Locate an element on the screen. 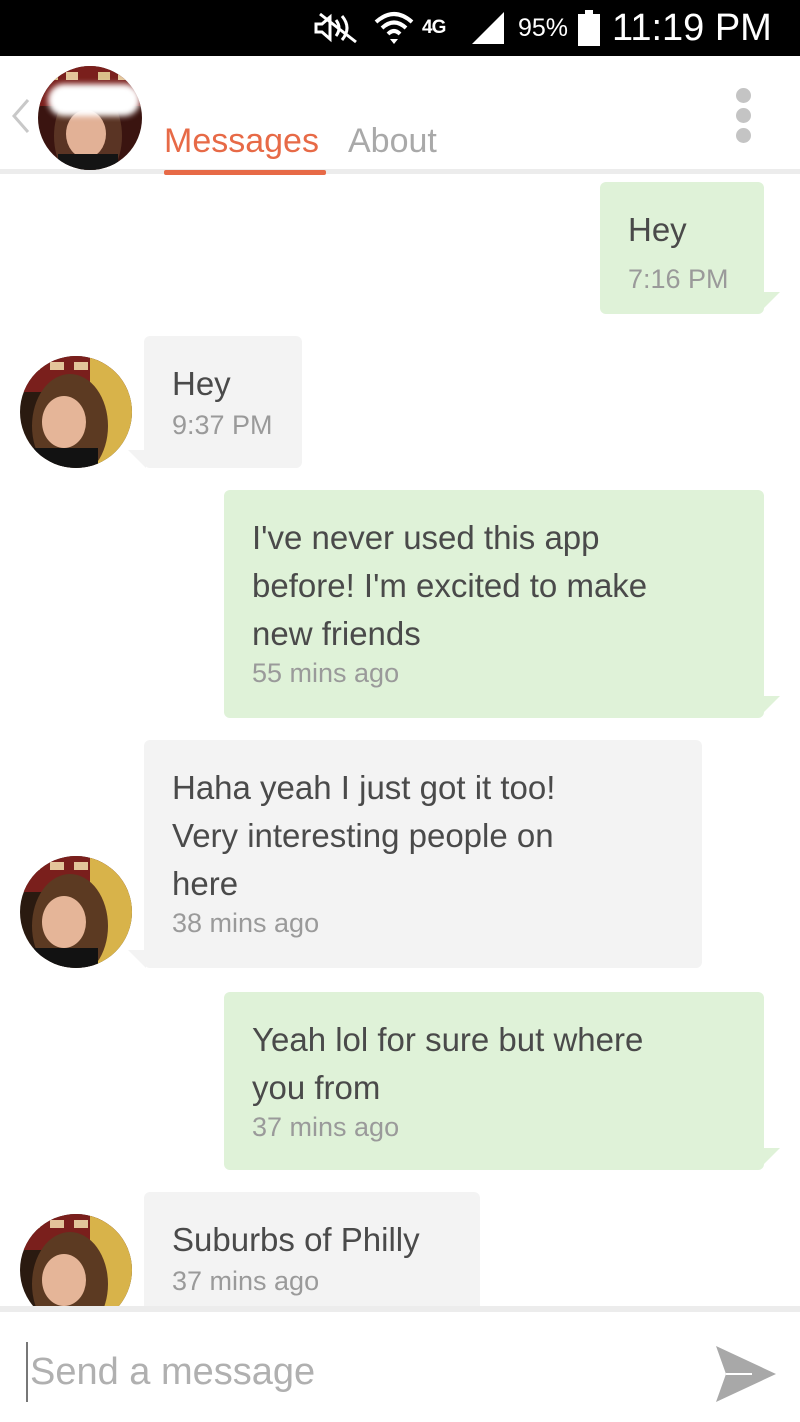 The height and width of the screenshot is (1422, 800). message-text: Suburbs of Philly is located at coordinates (296, 1239).